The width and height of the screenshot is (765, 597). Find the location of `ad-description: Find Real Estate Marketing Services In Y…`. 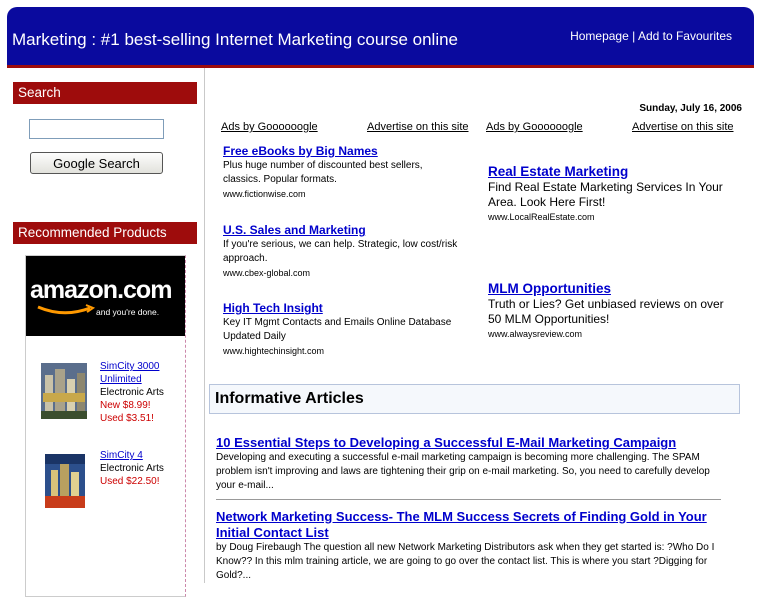

ad-description: Find Real Estate Marketing Services In Y… is located at coordinates (605, 194).